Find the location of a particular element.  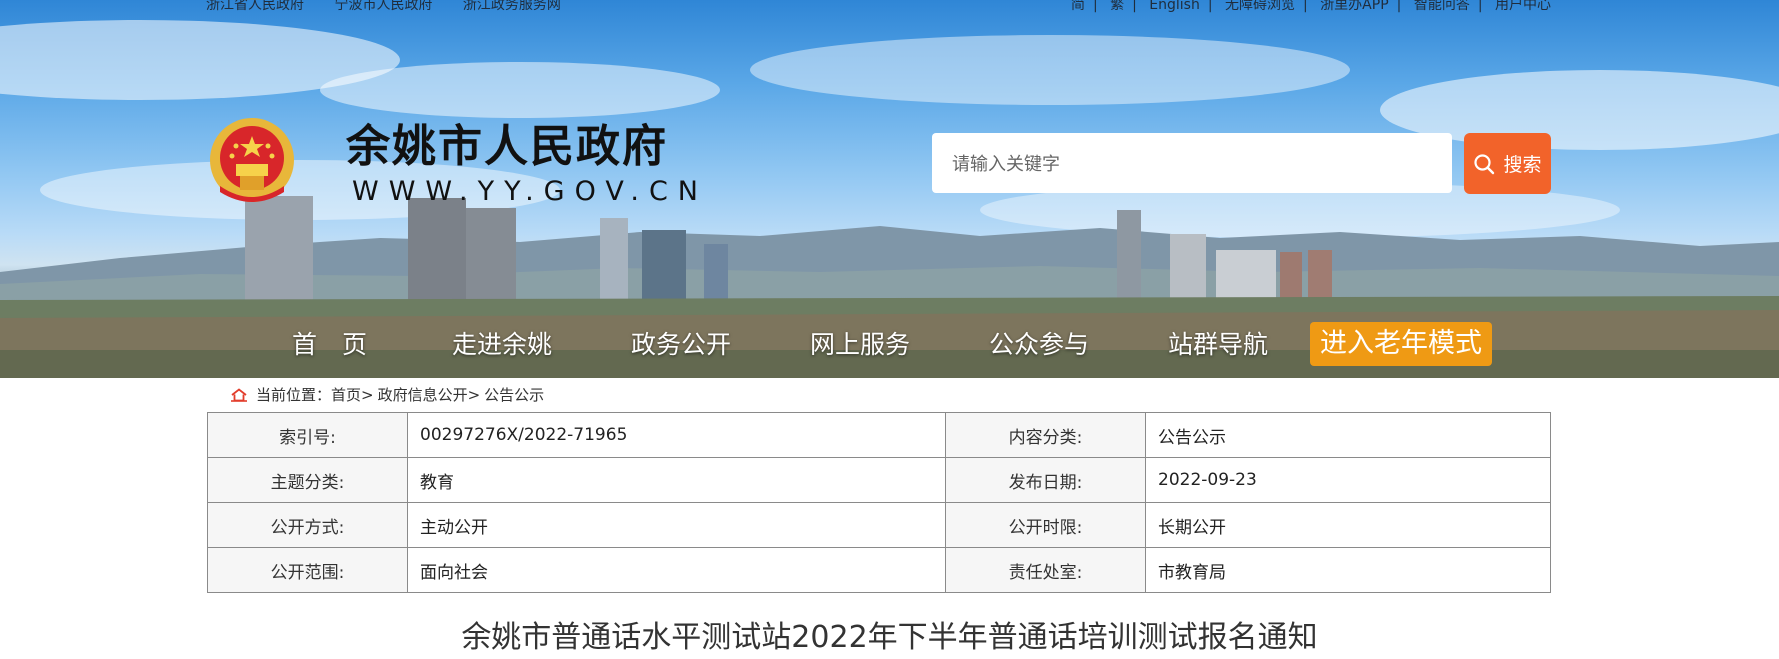

breadcrumb: 当前位置： 首页> 政府信息公开> 公告公示 is located at coordinates (387, 394).